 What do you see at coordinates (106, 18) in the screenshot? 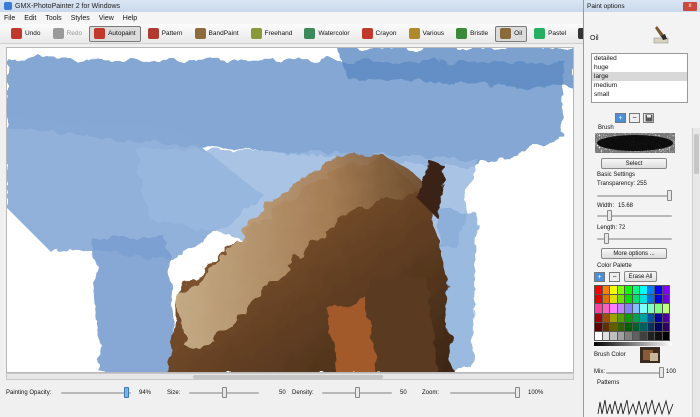
I see `menu-view: View` at bounding box center [106, 18].